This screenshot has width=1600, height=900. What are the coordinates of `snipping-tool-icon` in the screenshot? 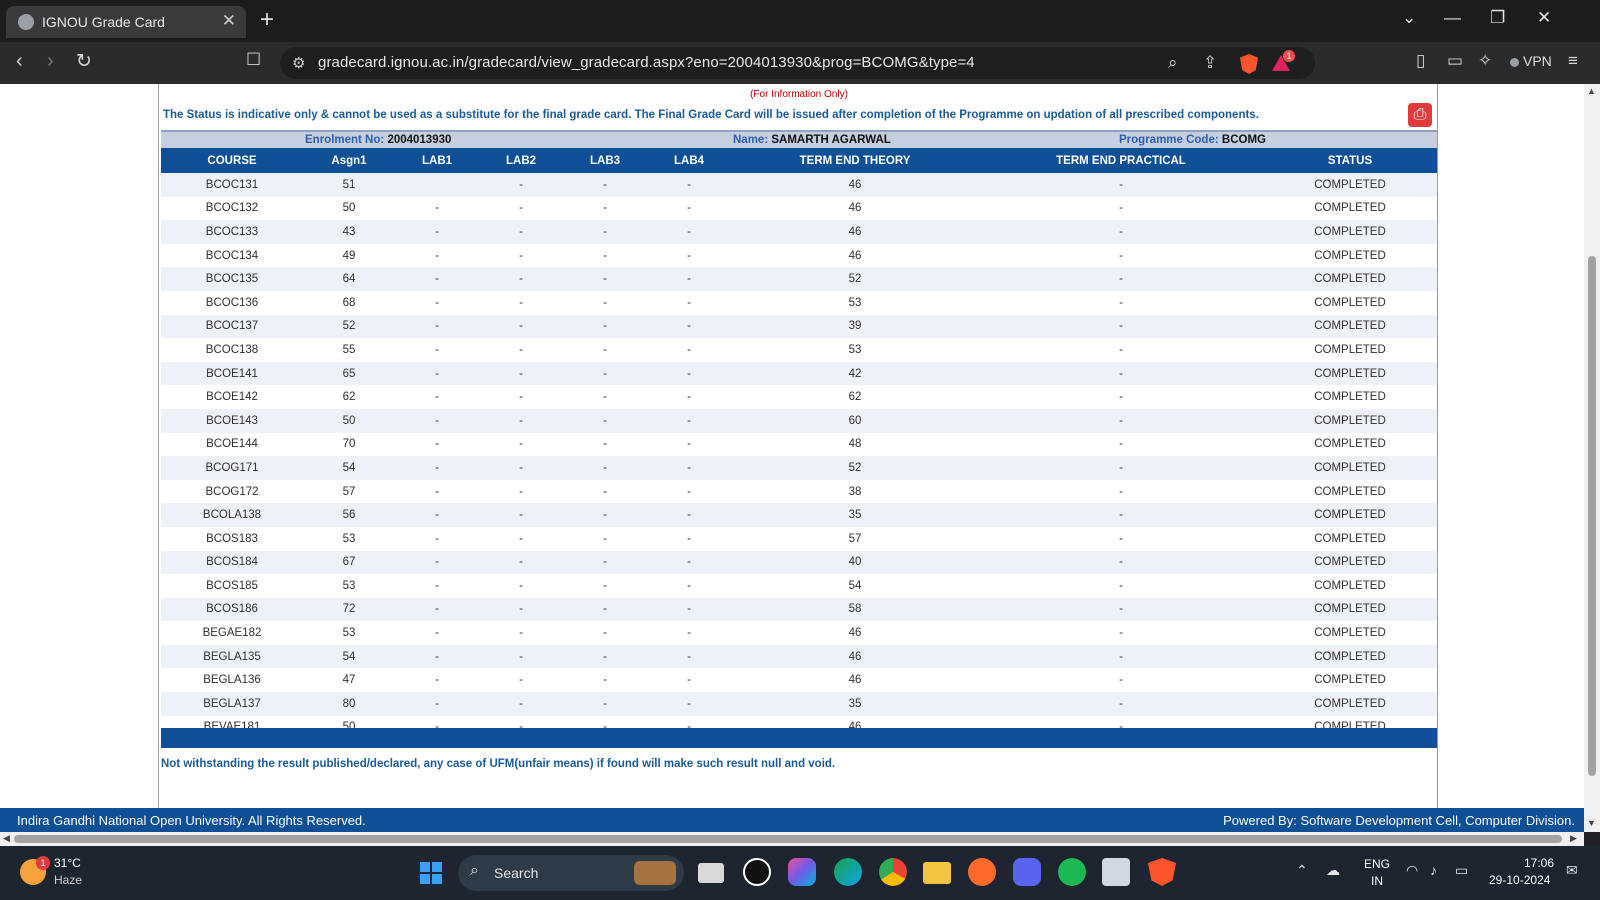 It's located at (1116, 872).